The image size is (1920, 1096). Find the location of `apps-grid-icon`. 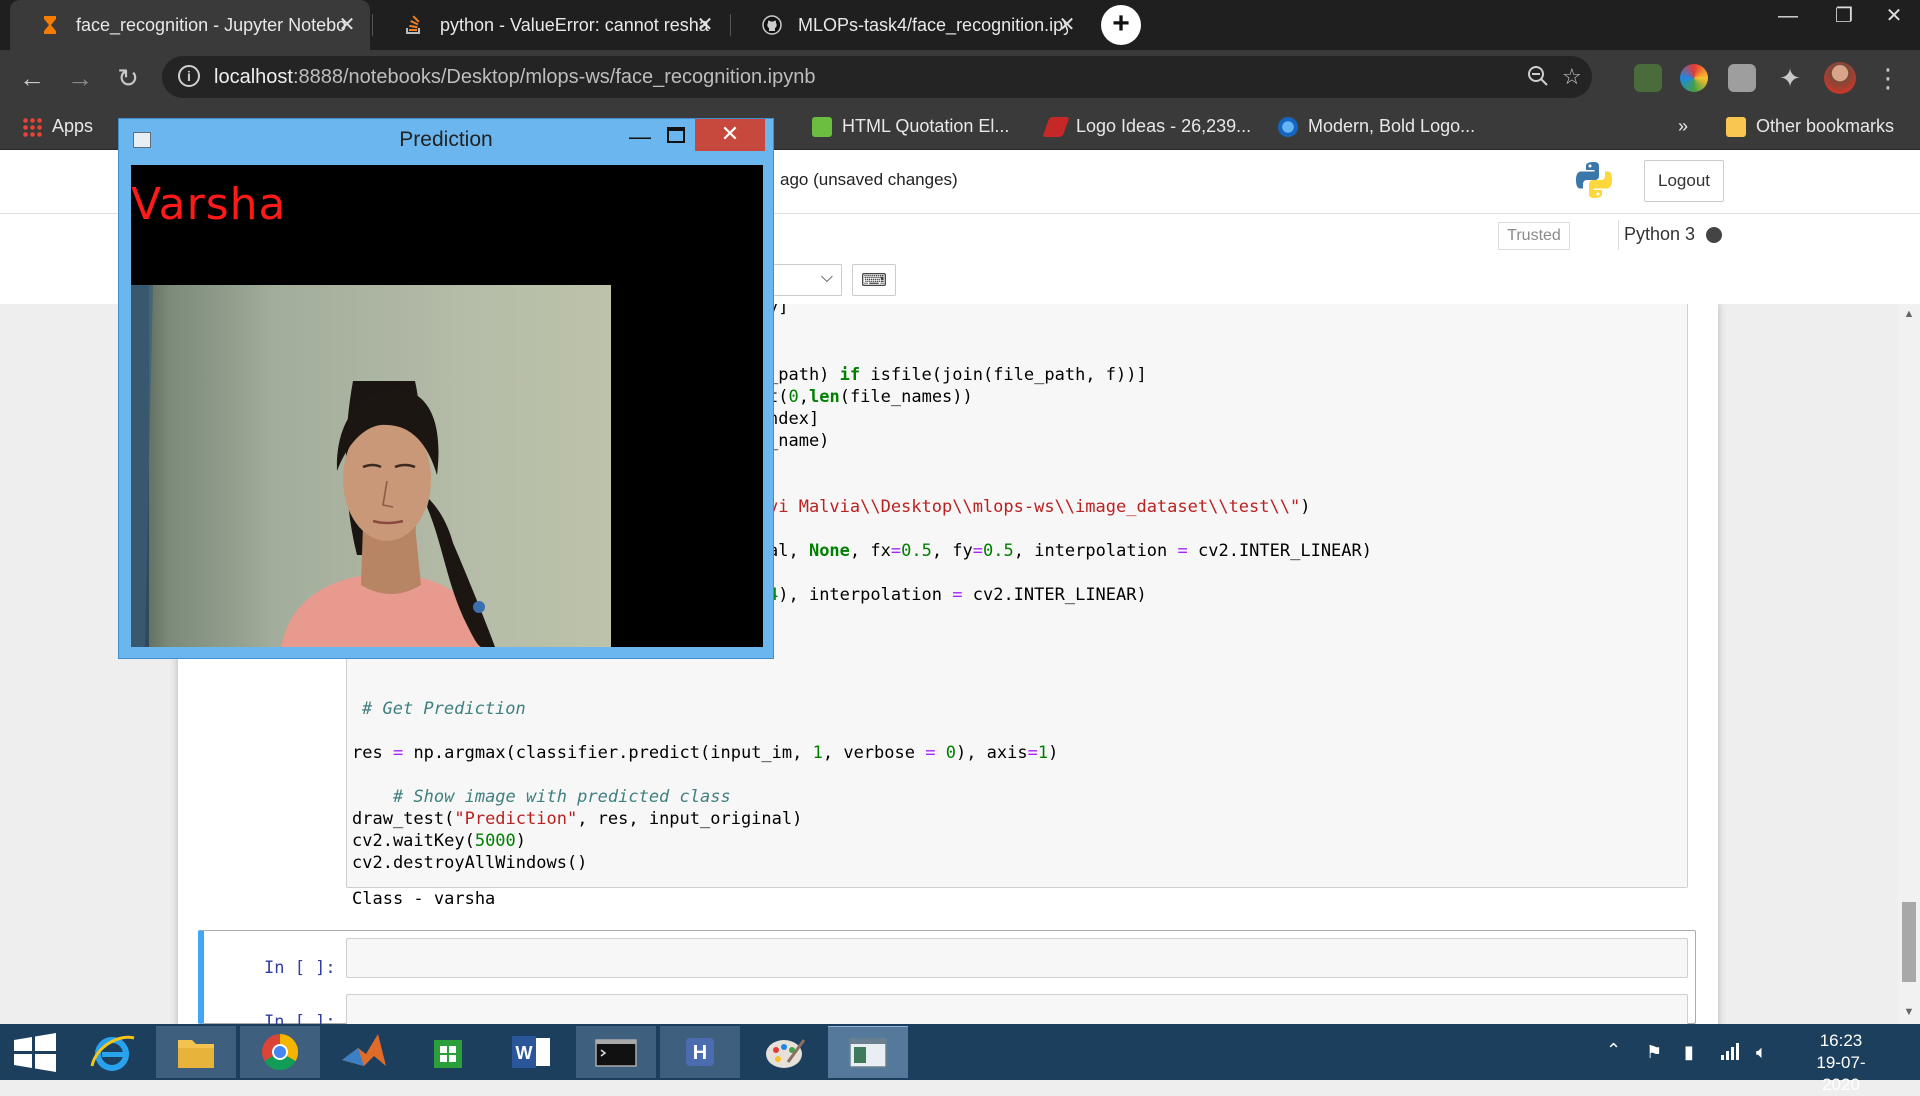

apps-grid-icon is located at coordinates (32, 126).